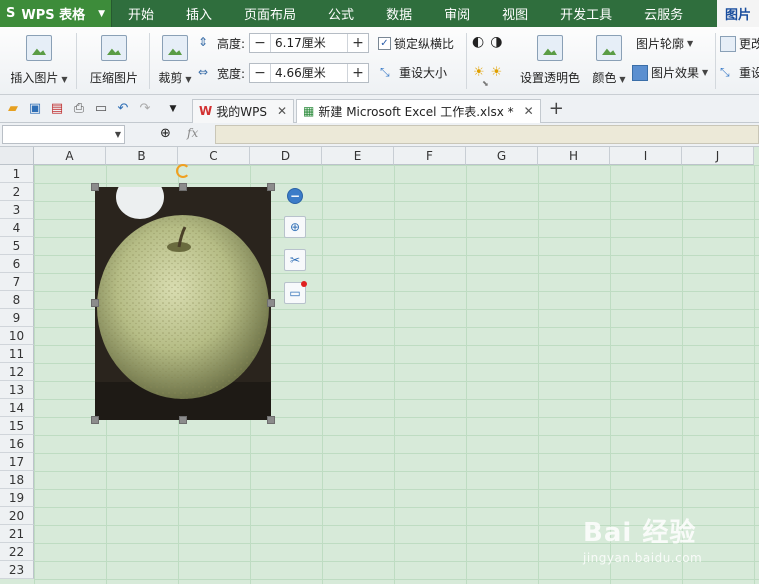 The width and height of the screenshot is (759, 584). I want to click on column-header: E, so click(358, 156).